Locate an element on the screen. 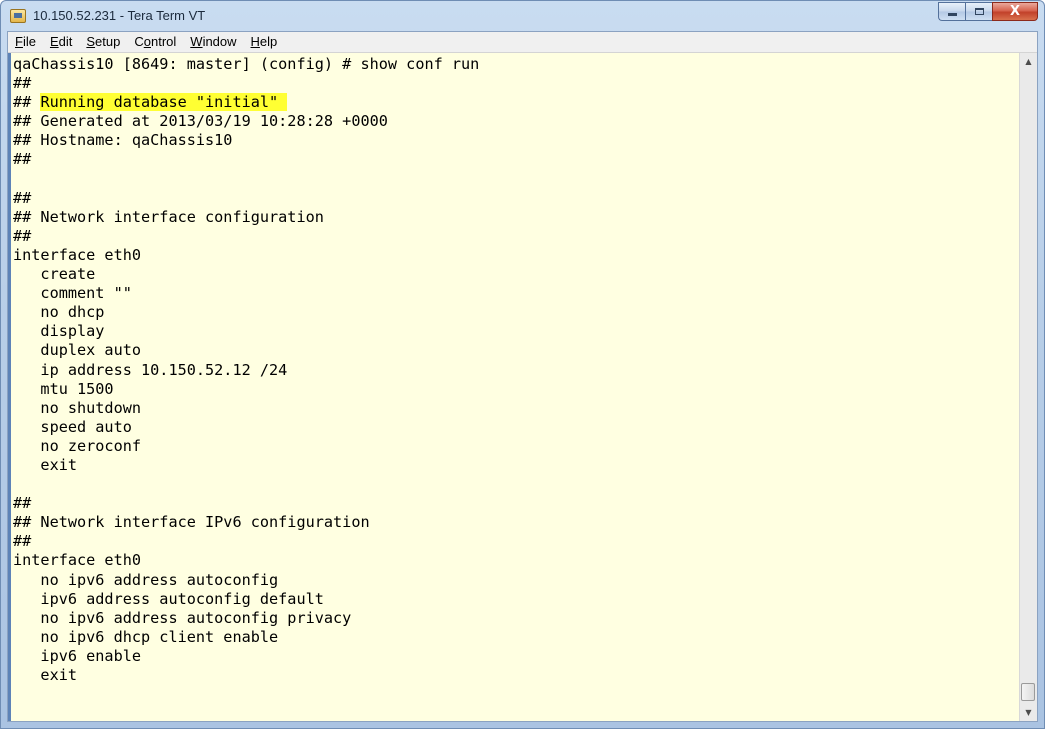 The height and width of the screenshot is (729, 1045). maximize-button is located at coordinates (978, 11).